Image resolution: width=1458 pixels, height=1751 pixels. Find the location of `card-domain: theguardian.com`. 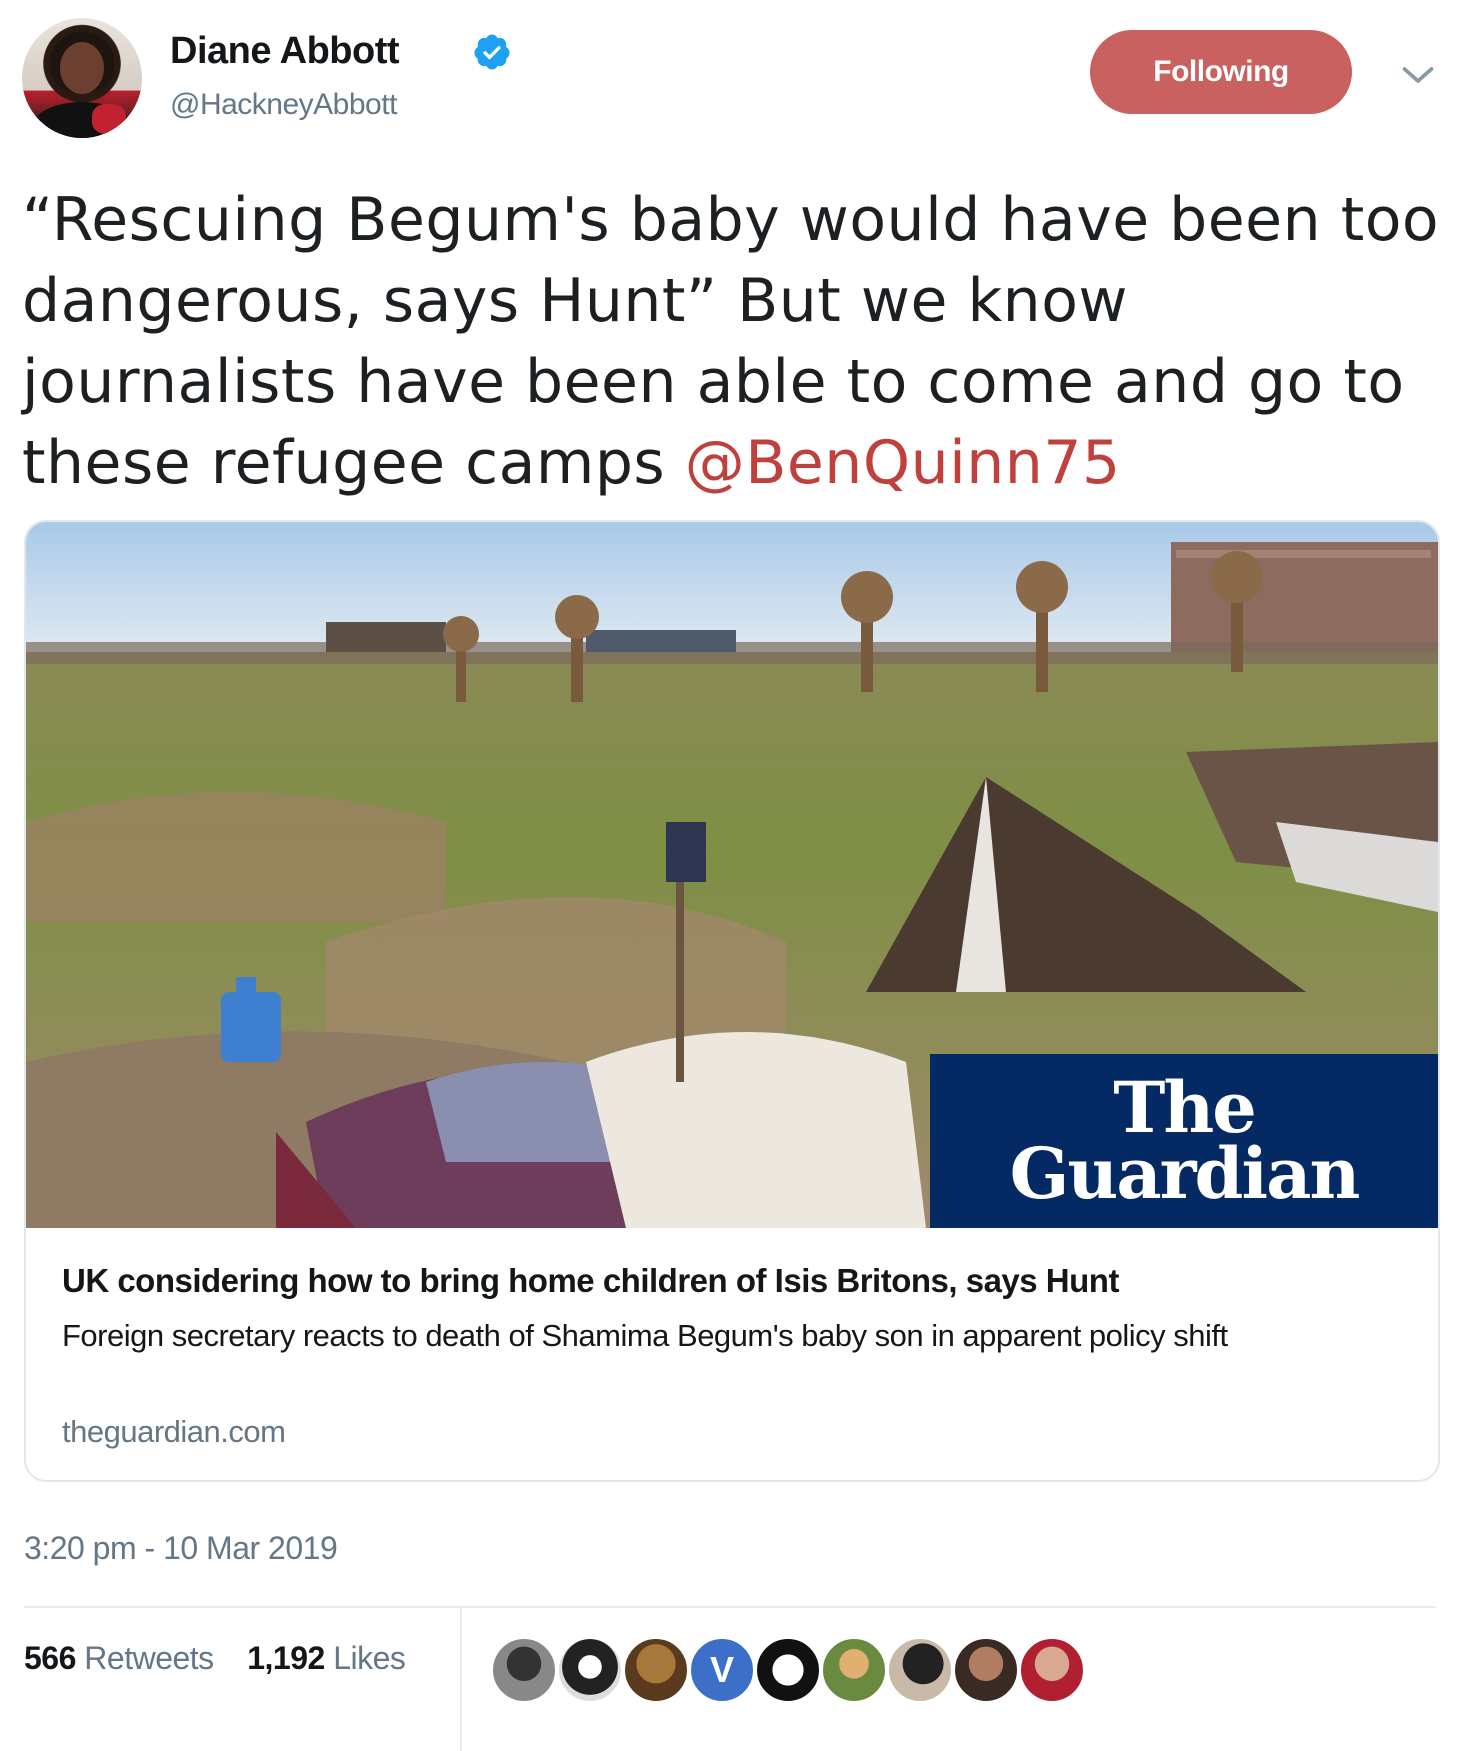

card-domain: theguardian.com is located at coordinates (174, 1431).